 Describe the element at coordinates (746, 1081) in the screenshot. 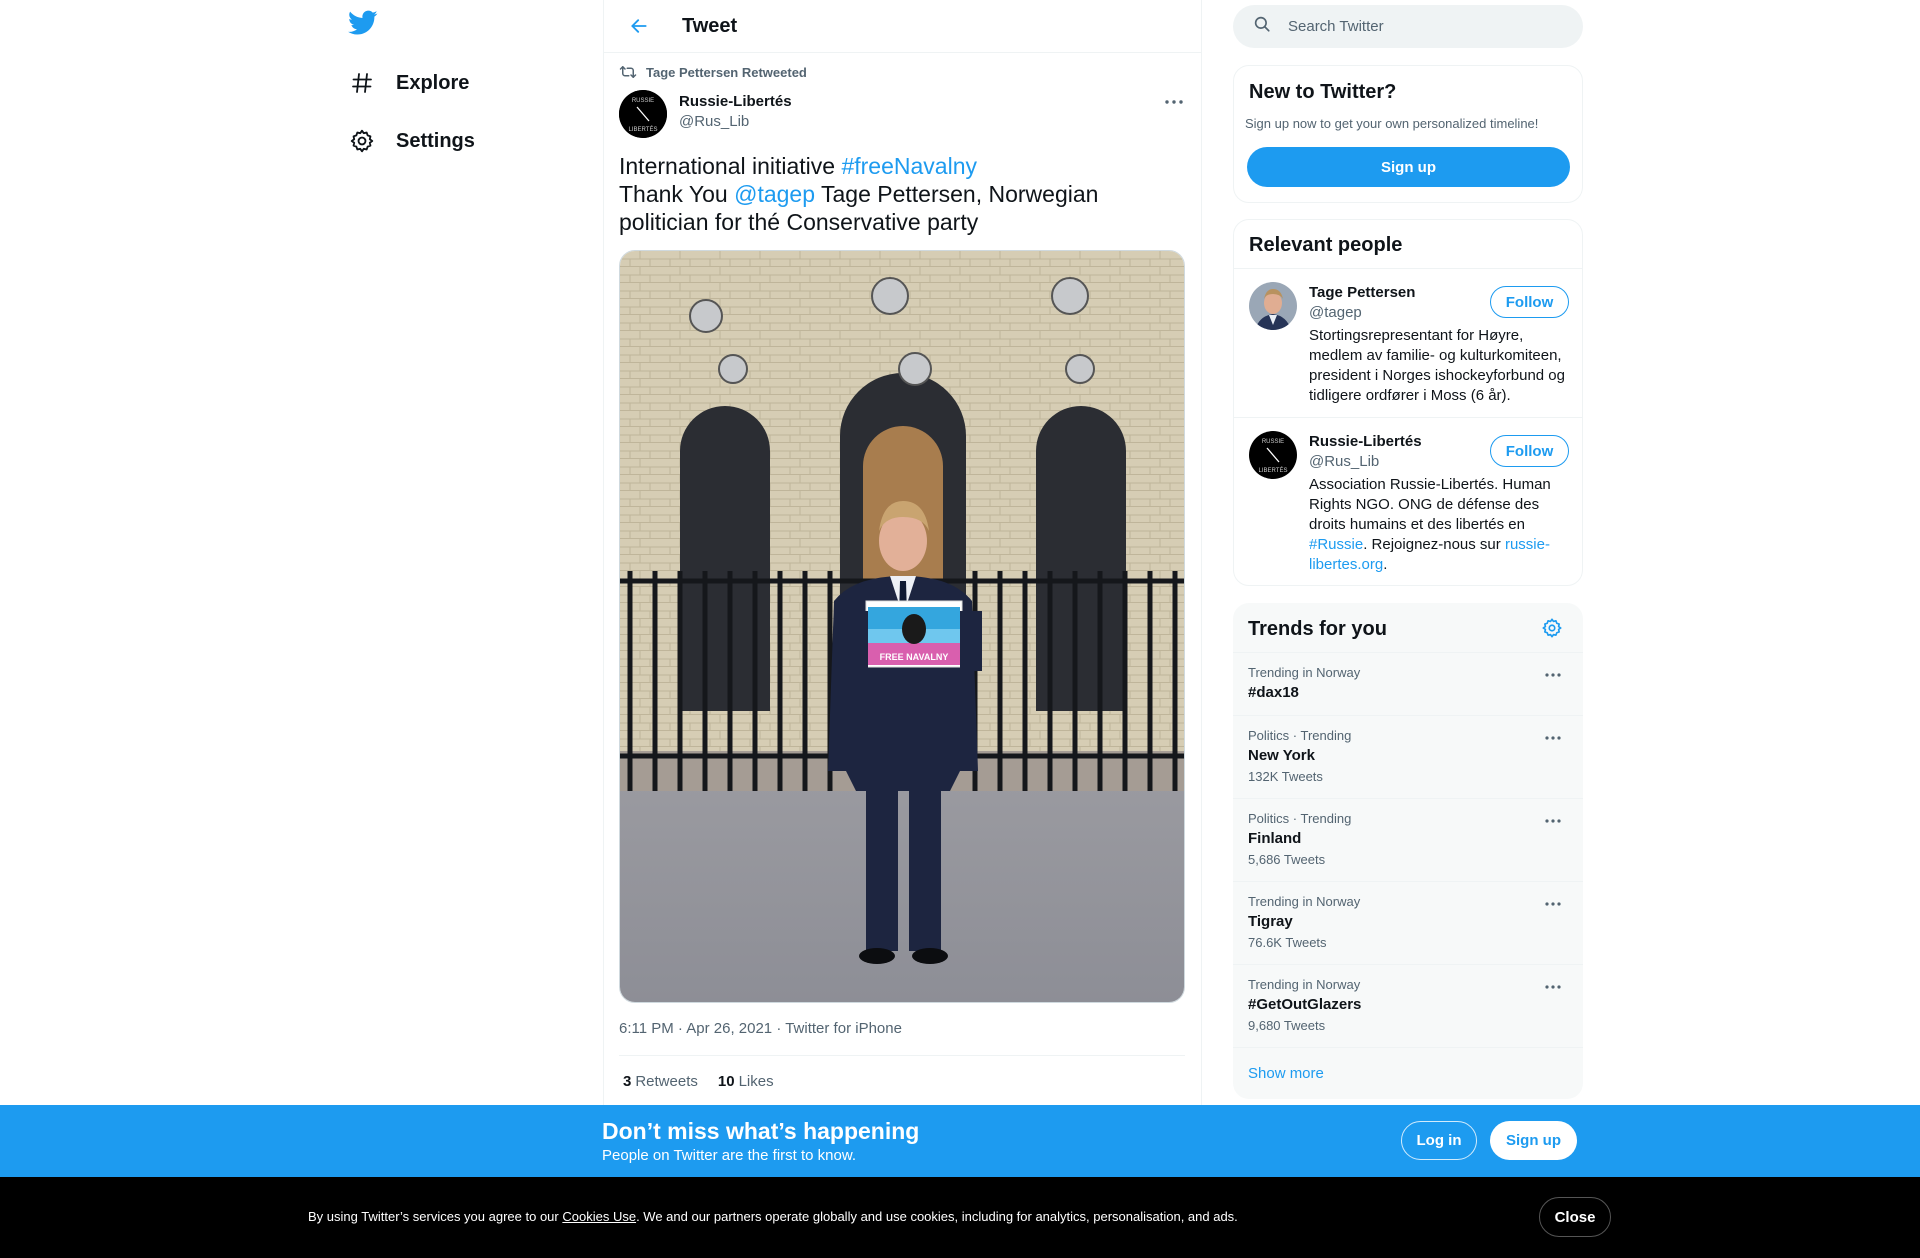

I see `likes-stat: 10 Likes` at that location.